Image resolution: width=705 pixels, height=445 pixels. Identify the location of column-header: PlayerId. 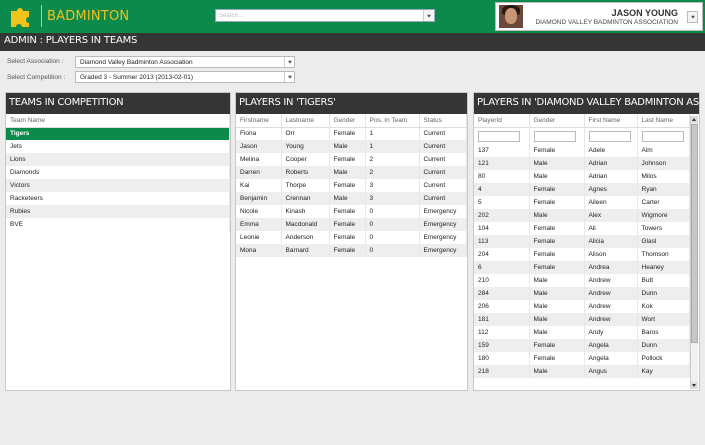
(502, 121).